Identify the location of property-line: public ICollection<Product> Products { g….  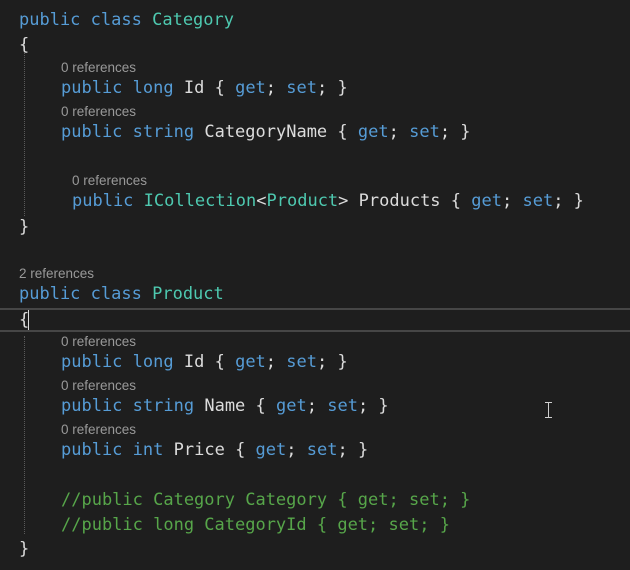
(328, 201).